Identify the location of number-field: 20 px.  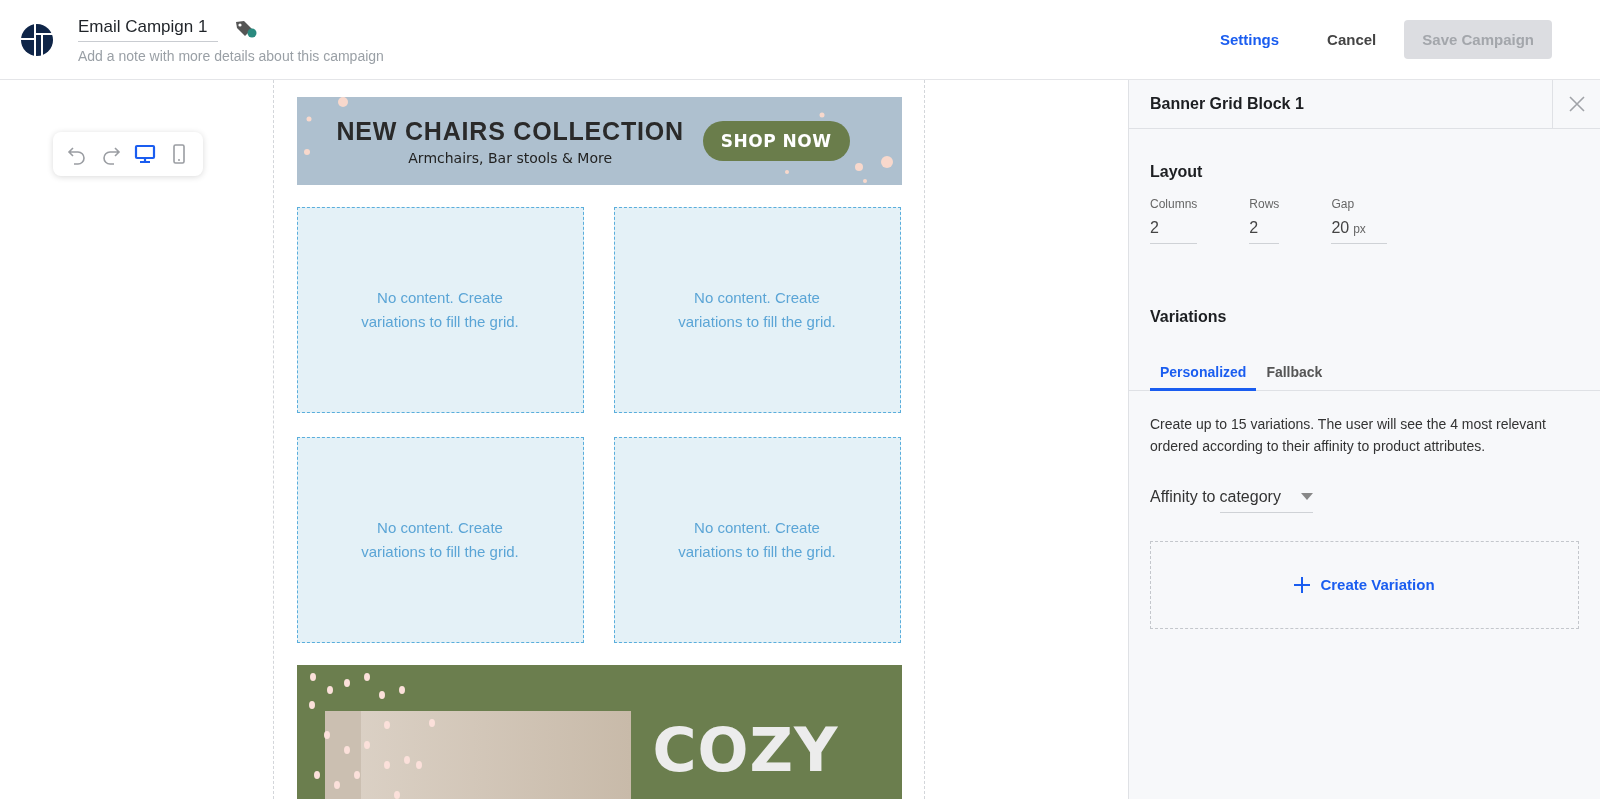
(1359, 231).